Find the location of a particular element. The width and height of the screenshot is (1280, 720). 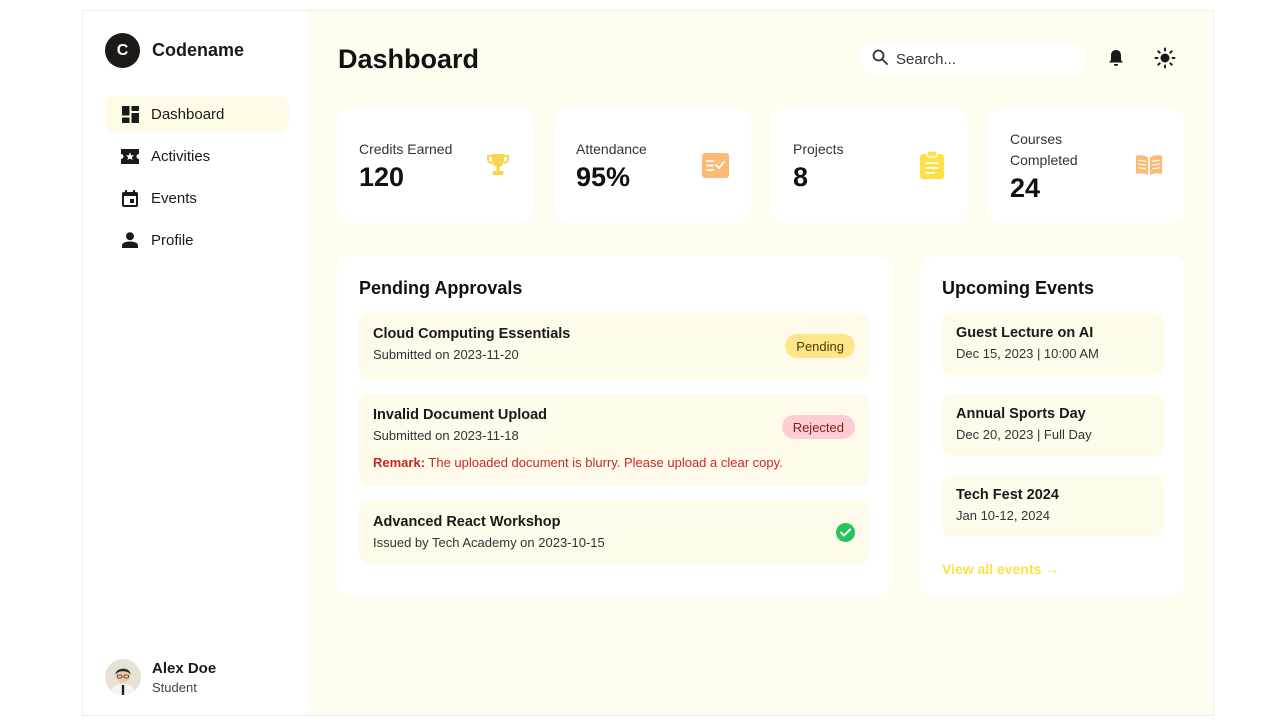

brand-logo: C is located at coordinates (122, 50).